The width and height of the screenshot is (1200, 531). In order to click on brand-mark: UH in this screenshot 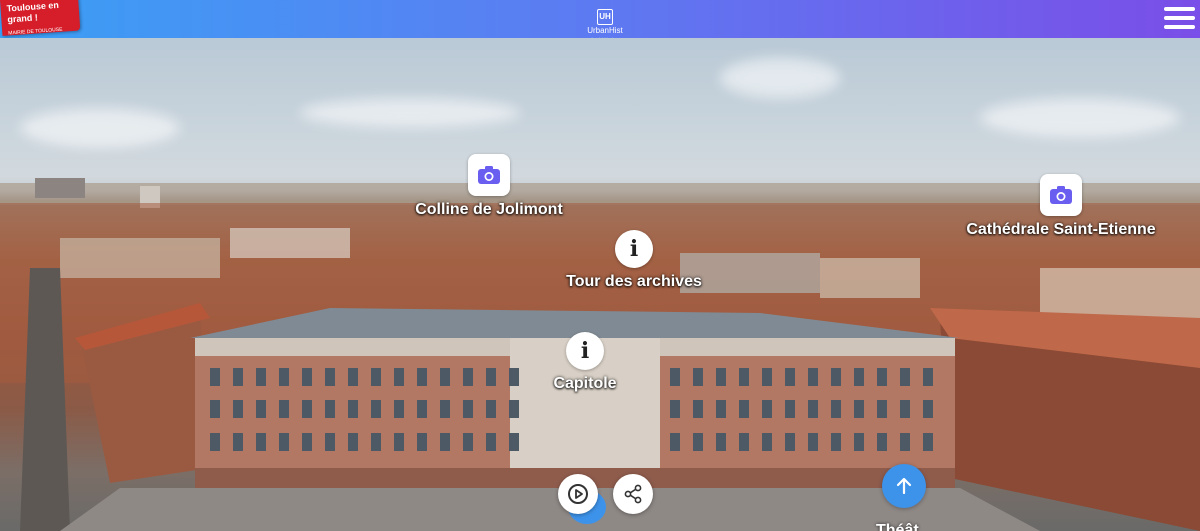, I will do `click(605, 17)`.